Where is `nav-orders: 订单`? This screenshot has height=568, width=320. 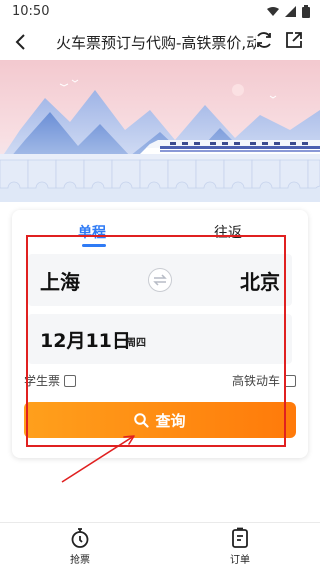
nav-orders: 订单 is located at coordinates (240, 546).